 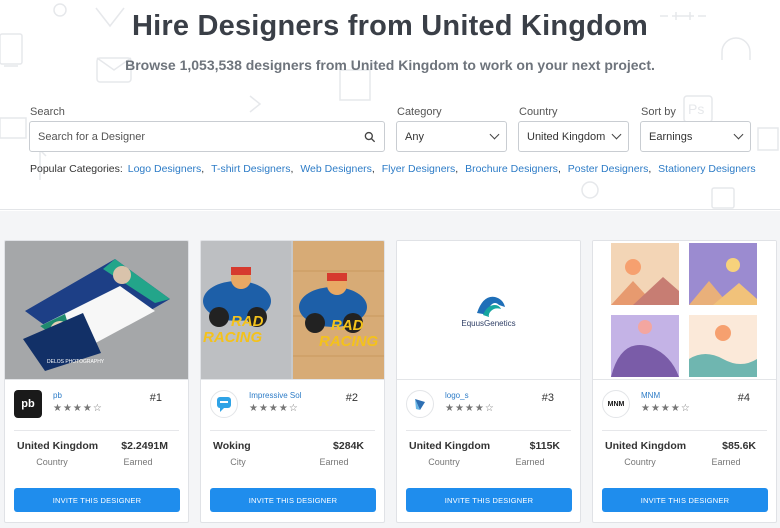 I want to click on popular-link-web: Web Designers, so click(x=336, y=169).